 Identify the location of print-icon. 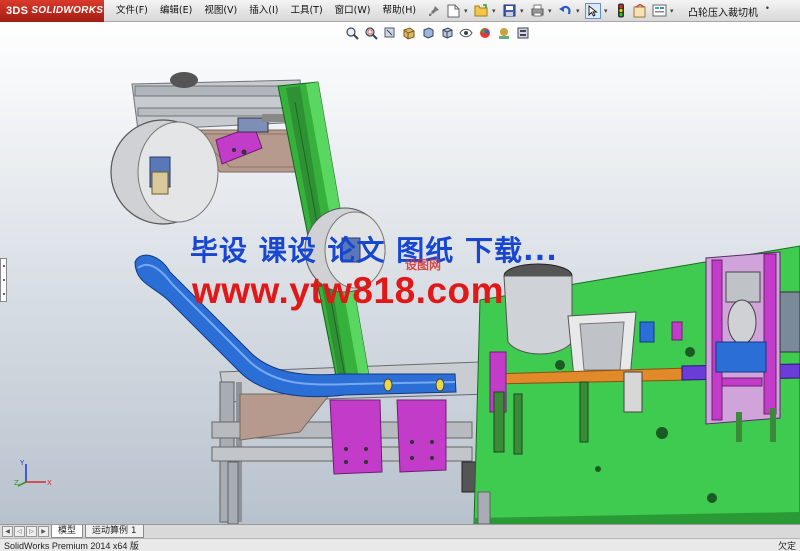
(537, 11).